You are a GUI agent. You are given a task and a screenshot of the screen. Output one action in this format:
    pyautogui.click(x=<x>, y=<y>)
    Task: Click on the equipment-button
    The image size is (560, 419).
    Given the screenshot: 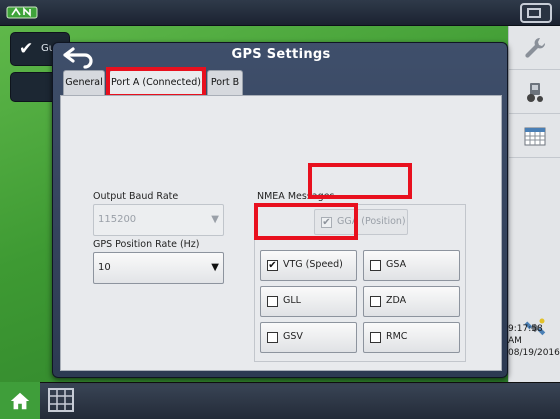 What is the action you would take?
    pyautogui.click(x=534, y=92)
    